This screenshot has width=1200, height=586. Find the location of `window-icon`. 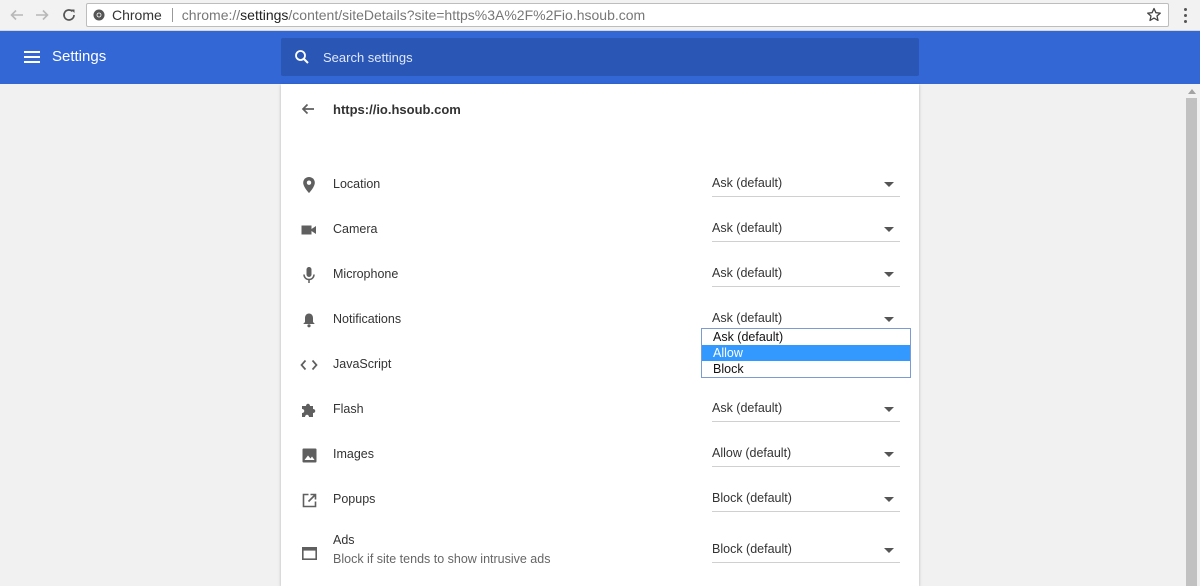

window-icon is located at coordinates (309, 553).